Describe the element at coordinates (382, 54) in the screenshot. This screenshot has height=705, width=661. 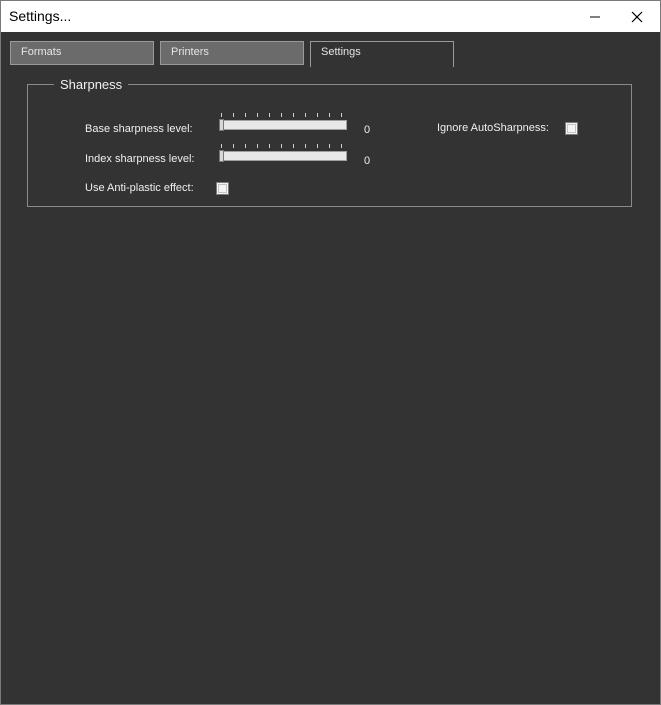
I see `tab-settings: Settings` at that location.